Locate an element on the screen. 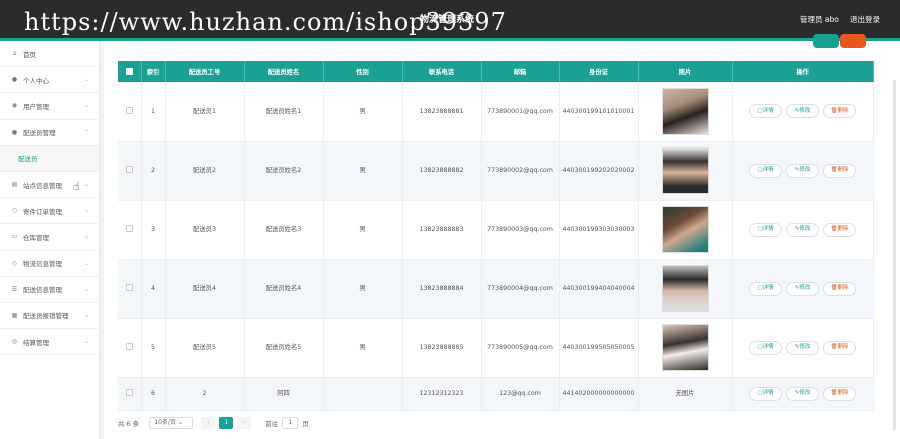 Image resolution: width=900 pixels, height=439 pixels. cell-index: 5 is located at coordinates (153, 348).